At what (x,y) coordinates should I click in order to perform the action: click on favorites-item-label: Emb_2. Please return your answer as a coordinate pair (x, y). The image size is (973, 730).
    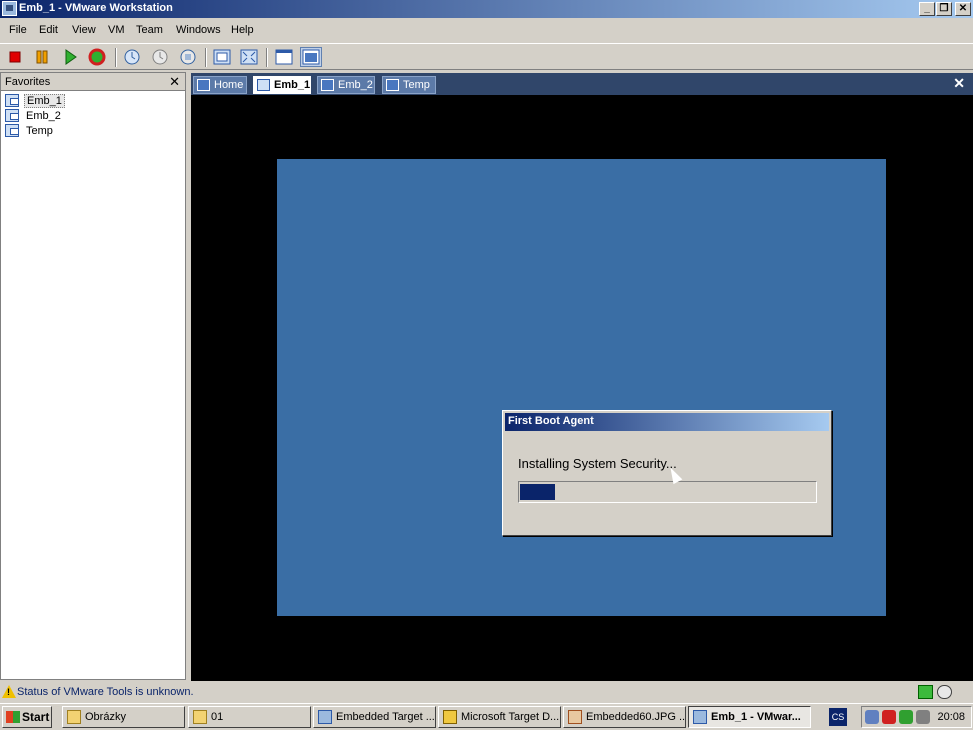
    Looking at the image, I should click on (43, 116).